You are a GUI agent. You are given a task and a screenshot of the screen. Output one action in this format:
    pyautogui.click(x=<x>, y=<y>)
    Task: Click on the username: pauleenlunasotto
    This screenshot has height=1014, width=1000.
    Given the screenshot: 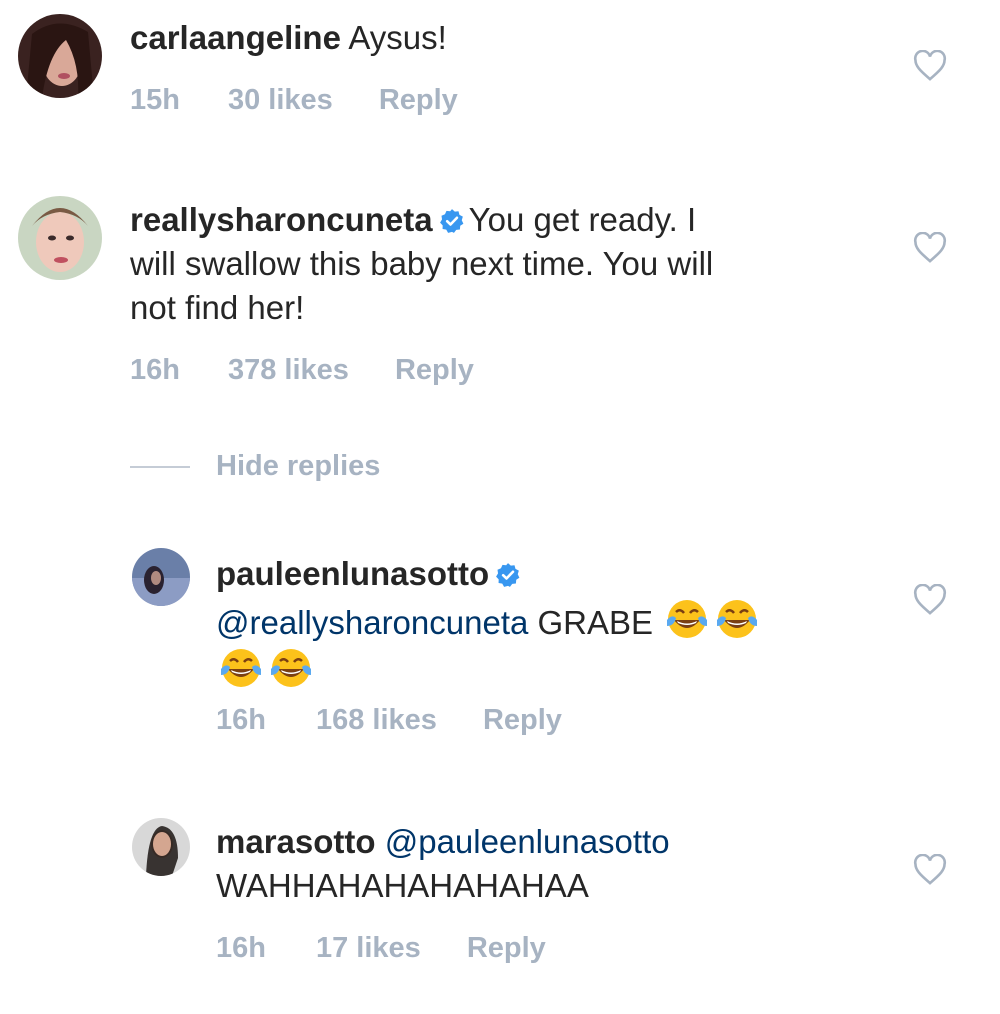 What is the action you would take?
    pyautogui.click(x=352, y=573)
    